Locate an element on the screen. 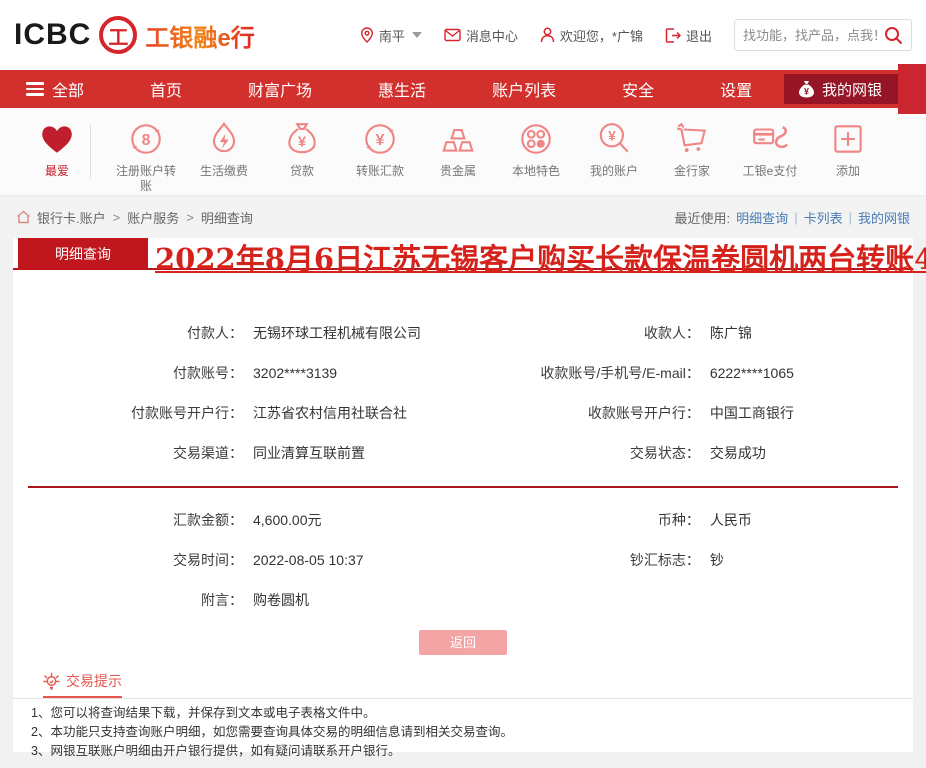 The width and height of the screenshot is (926, 768). quicklink-goldsmith: 金行家 is located at coordinates (692, 149).